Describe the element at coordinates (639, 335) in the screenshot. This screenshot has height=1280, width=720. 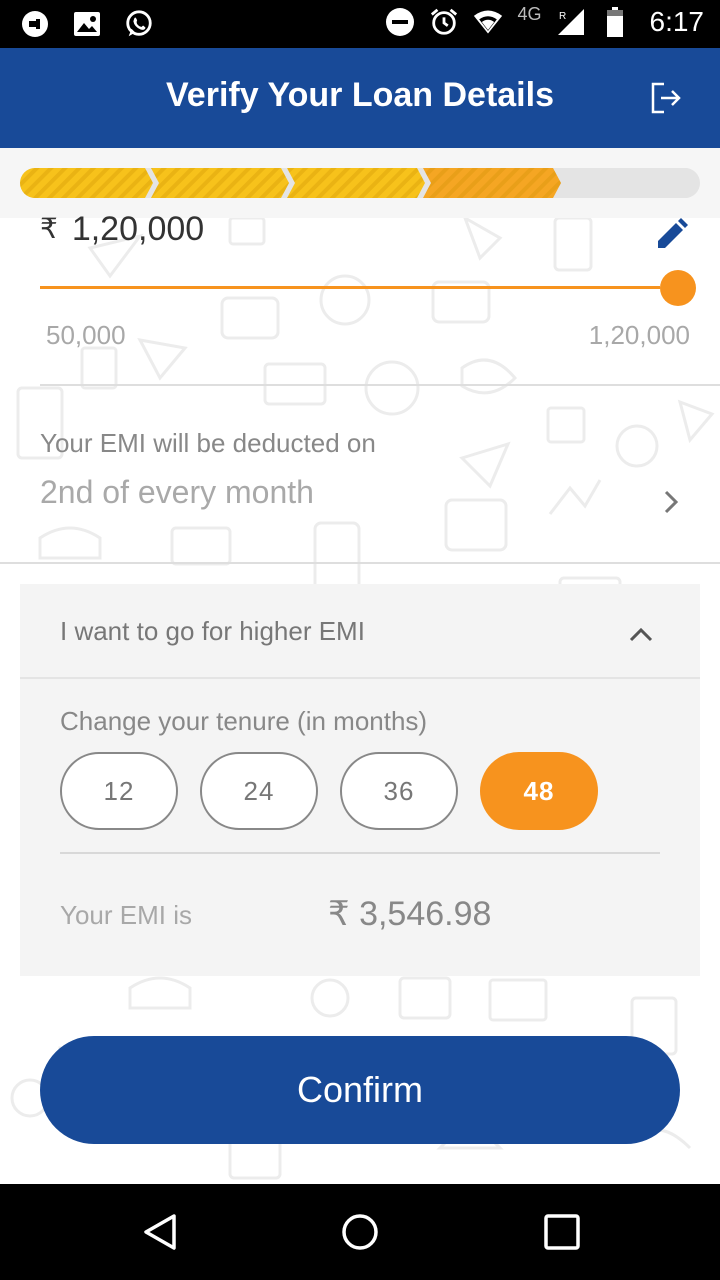
I see `slider-max-label: 1,20,000` at that location.